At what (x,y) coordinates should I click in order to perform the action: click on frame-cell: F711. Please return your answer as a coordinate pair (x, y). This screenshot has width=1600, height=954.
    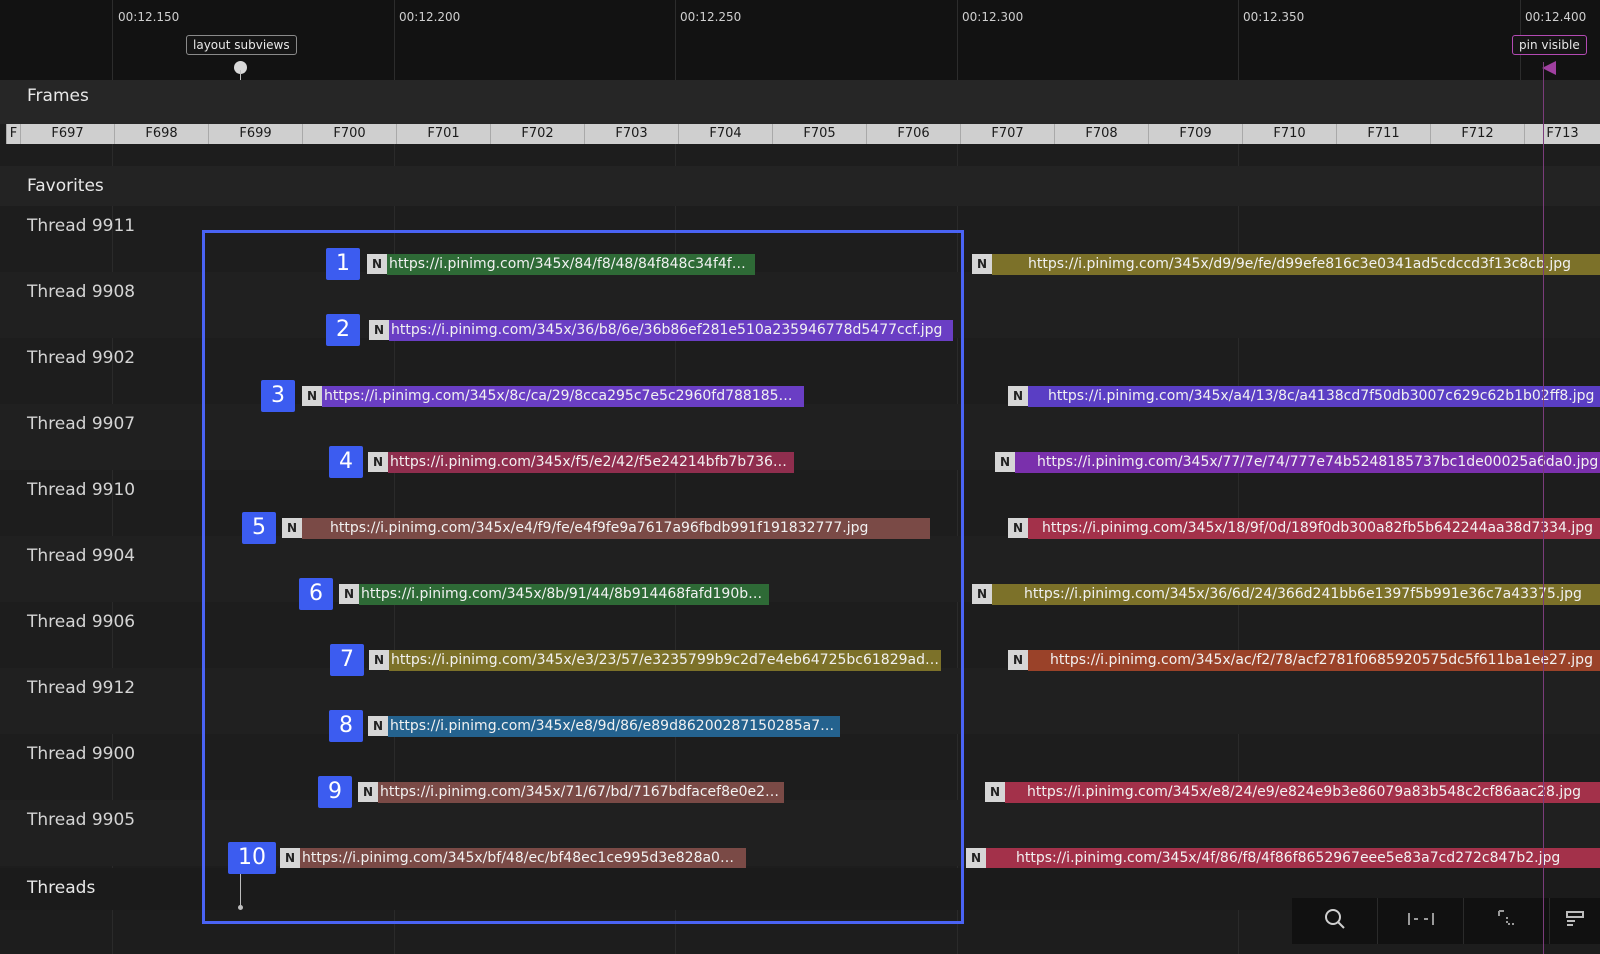
    Looking at the image, I should click on (1383, 134).